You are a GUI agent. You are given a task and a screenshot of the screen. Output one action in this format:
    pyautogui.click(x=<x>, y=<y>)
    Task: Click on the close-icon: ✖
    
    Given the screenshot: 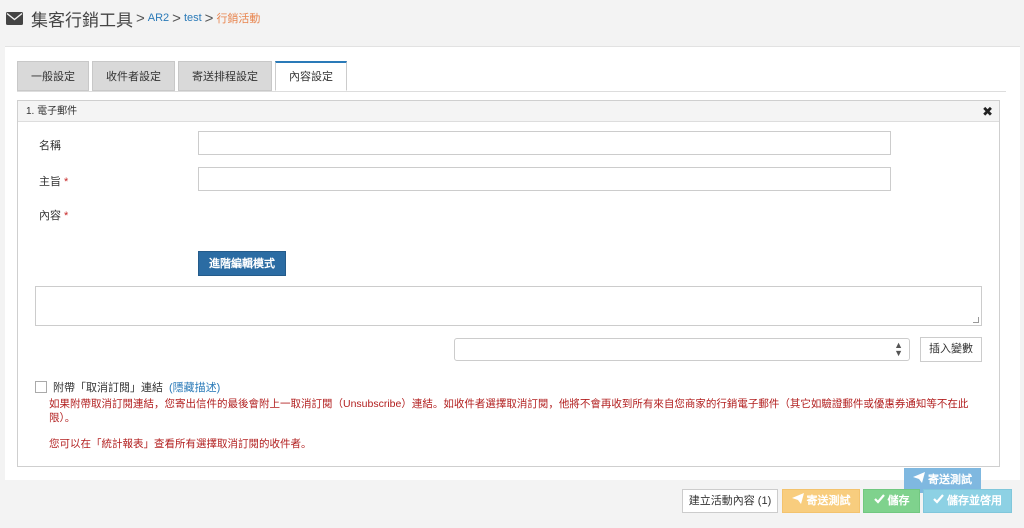 What is the action you would take?
    pyautogui.click(x=987, y=111)
    